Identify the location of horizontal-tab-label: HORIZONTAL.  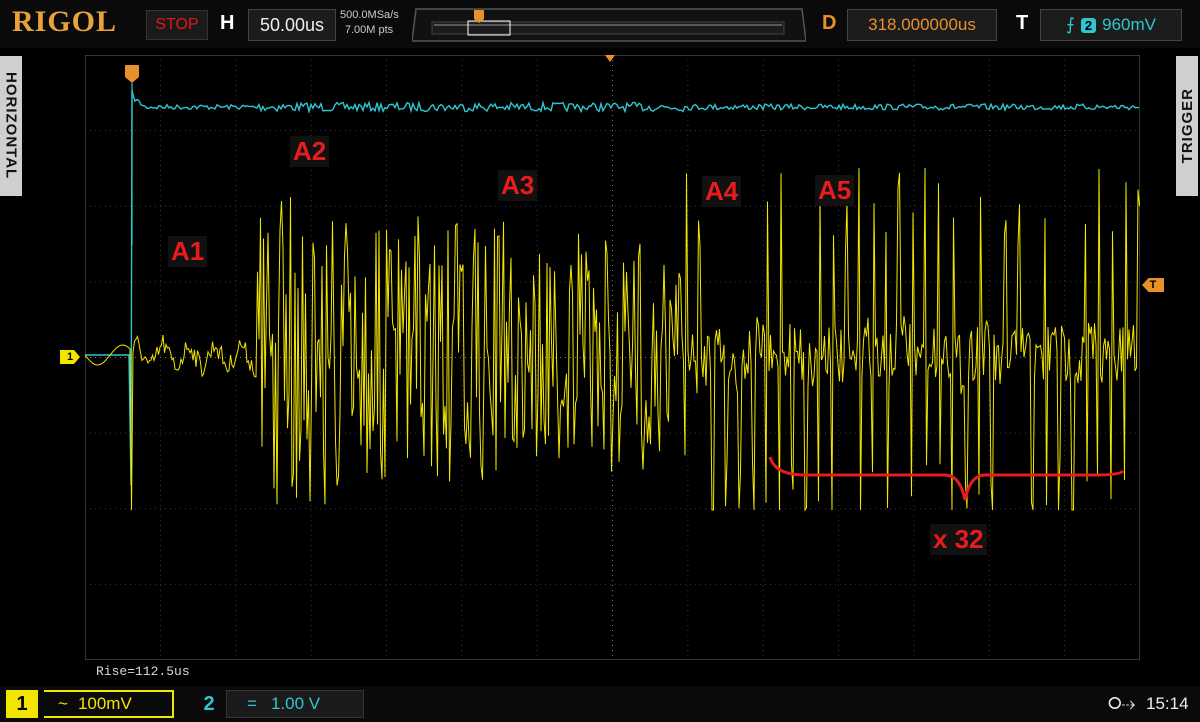
(11, 126).